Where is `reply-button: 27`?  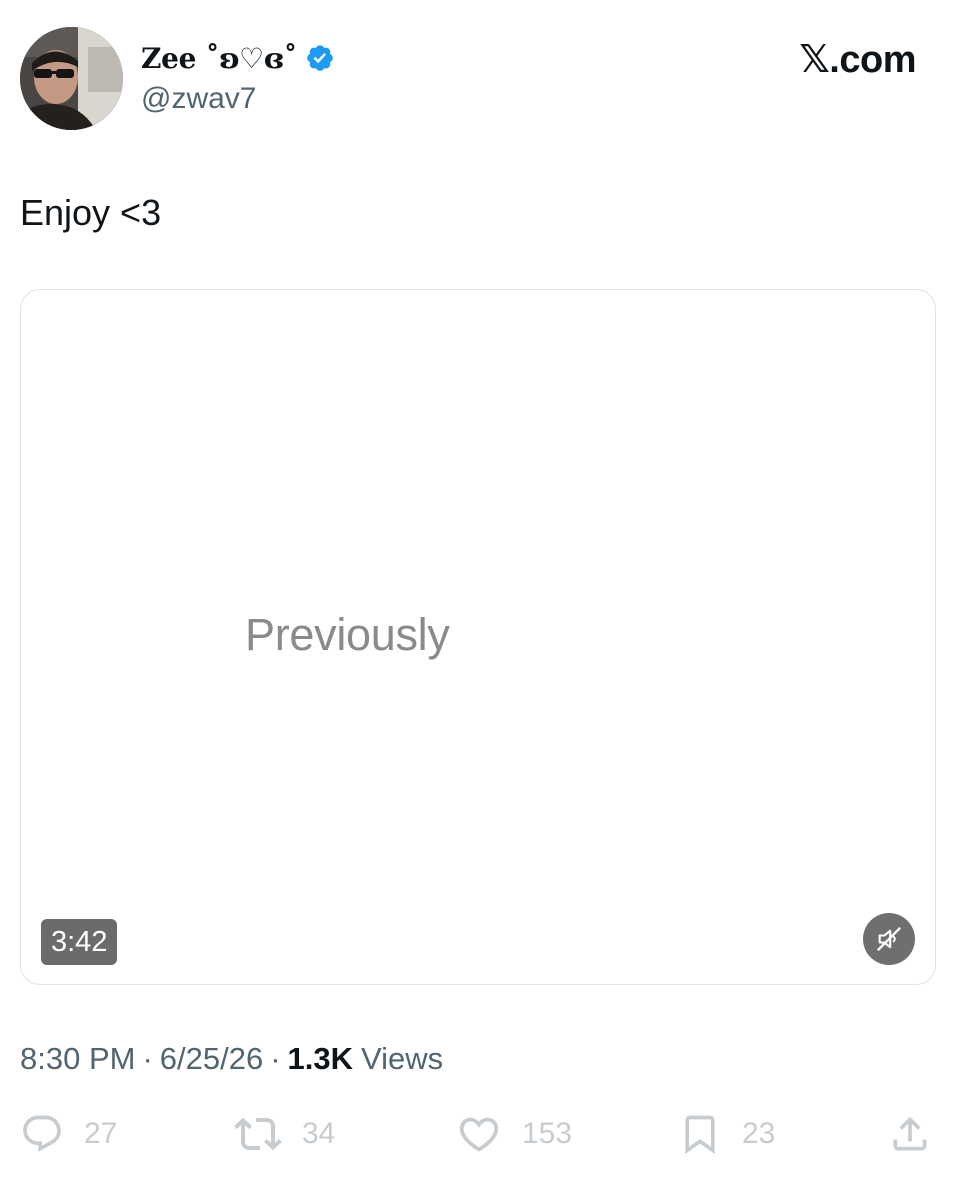 reply-button: 27 is located at coordinates (68, 1134).